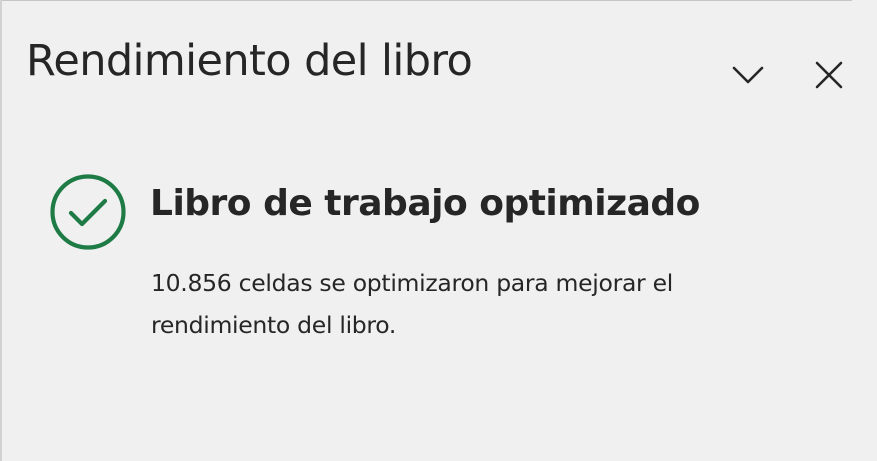 Image resolution: width=877 pixels, height=461 pixels. I want to click on collapse-button, so click(748, 75).